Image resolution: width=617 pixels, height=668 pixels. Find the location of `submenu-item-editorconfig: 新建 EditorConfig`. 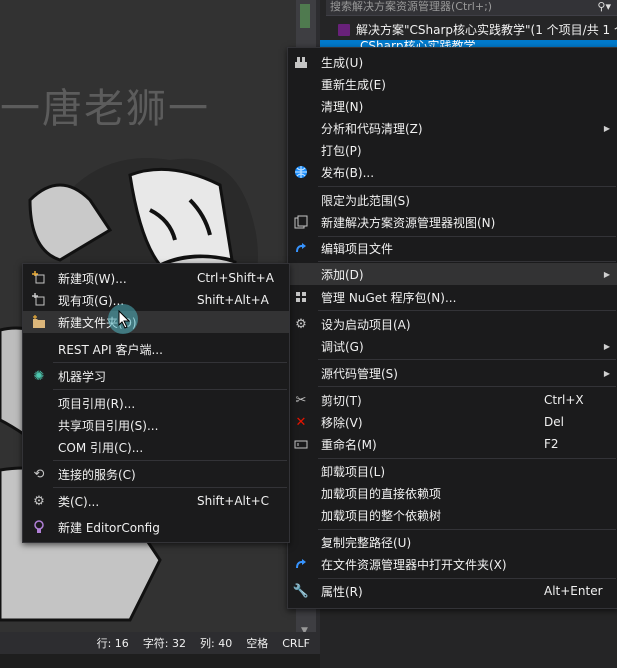

submenu-item-editorconfig: 新建 EditorConfig is located at coordinates (156, 527).